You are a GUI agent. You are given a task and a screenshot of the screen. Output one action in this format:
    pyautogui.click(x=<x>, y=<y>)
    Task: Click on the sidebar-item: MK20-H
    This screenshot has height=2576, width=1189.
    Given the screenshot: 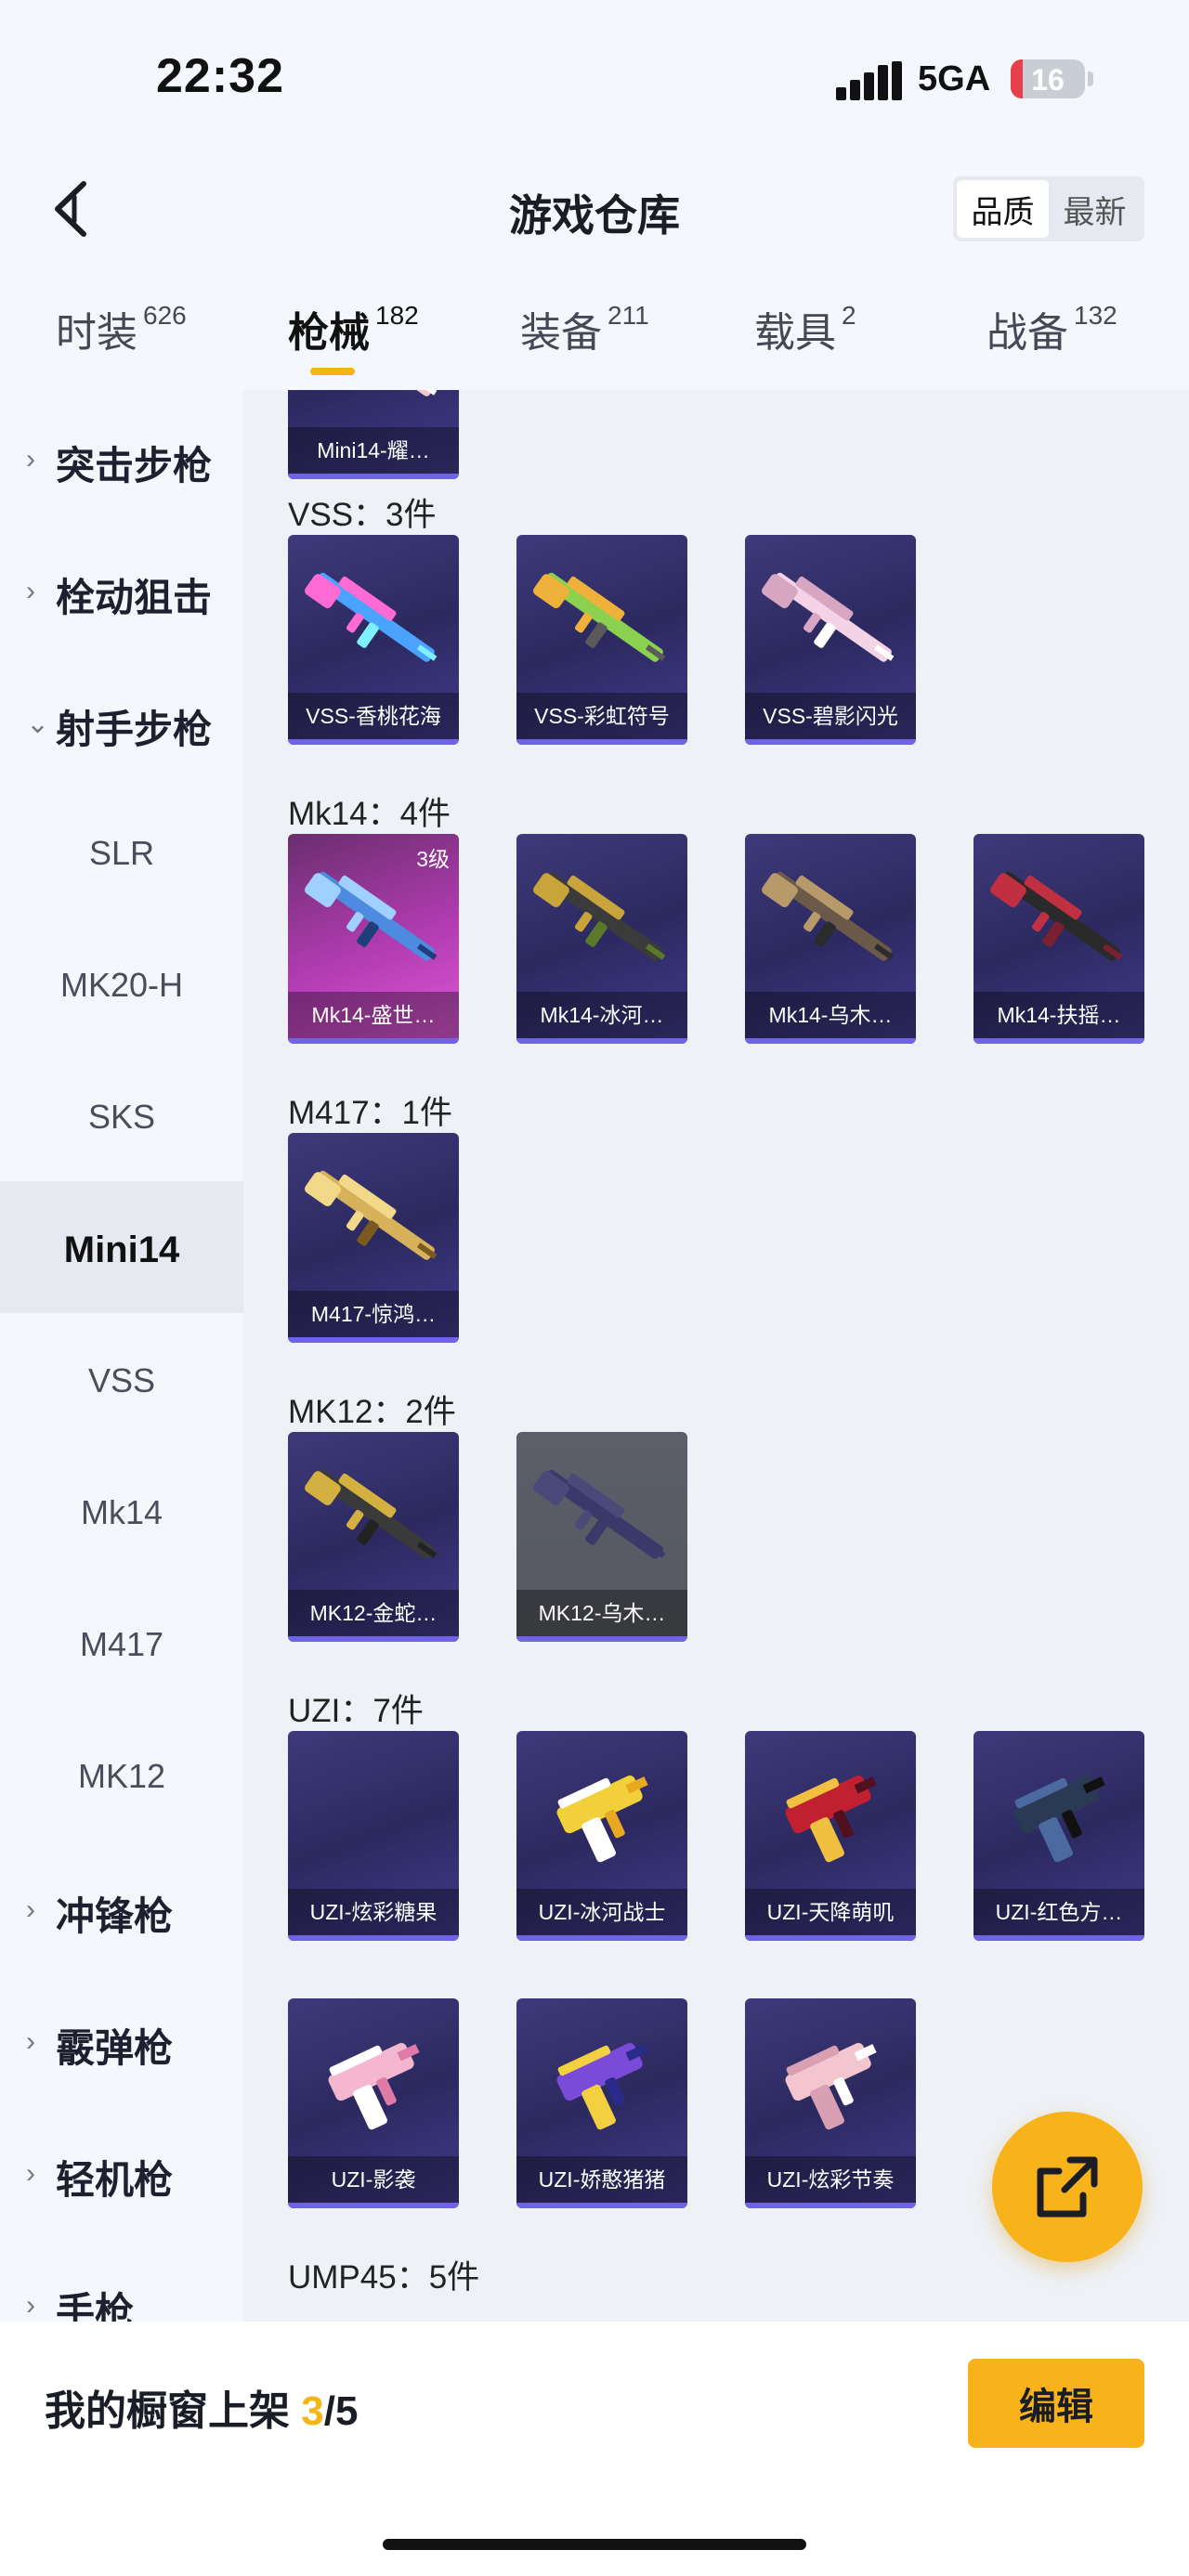 What is the action you would take?
    pyautogui.click(x=122, y=983)
    